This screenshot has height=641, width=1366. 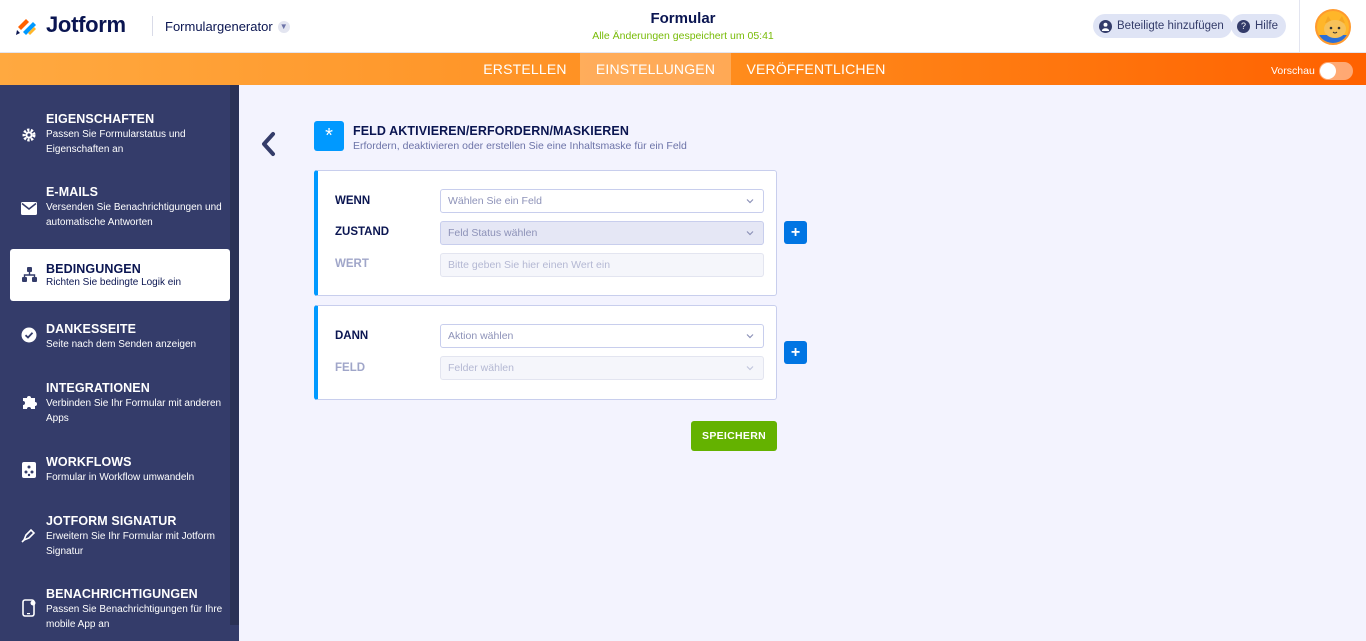 What do you see at coordinates (602, 336) in the screenshot?
I see `dann-action-select: Aktion wählen` at bounding box center [602, 336].